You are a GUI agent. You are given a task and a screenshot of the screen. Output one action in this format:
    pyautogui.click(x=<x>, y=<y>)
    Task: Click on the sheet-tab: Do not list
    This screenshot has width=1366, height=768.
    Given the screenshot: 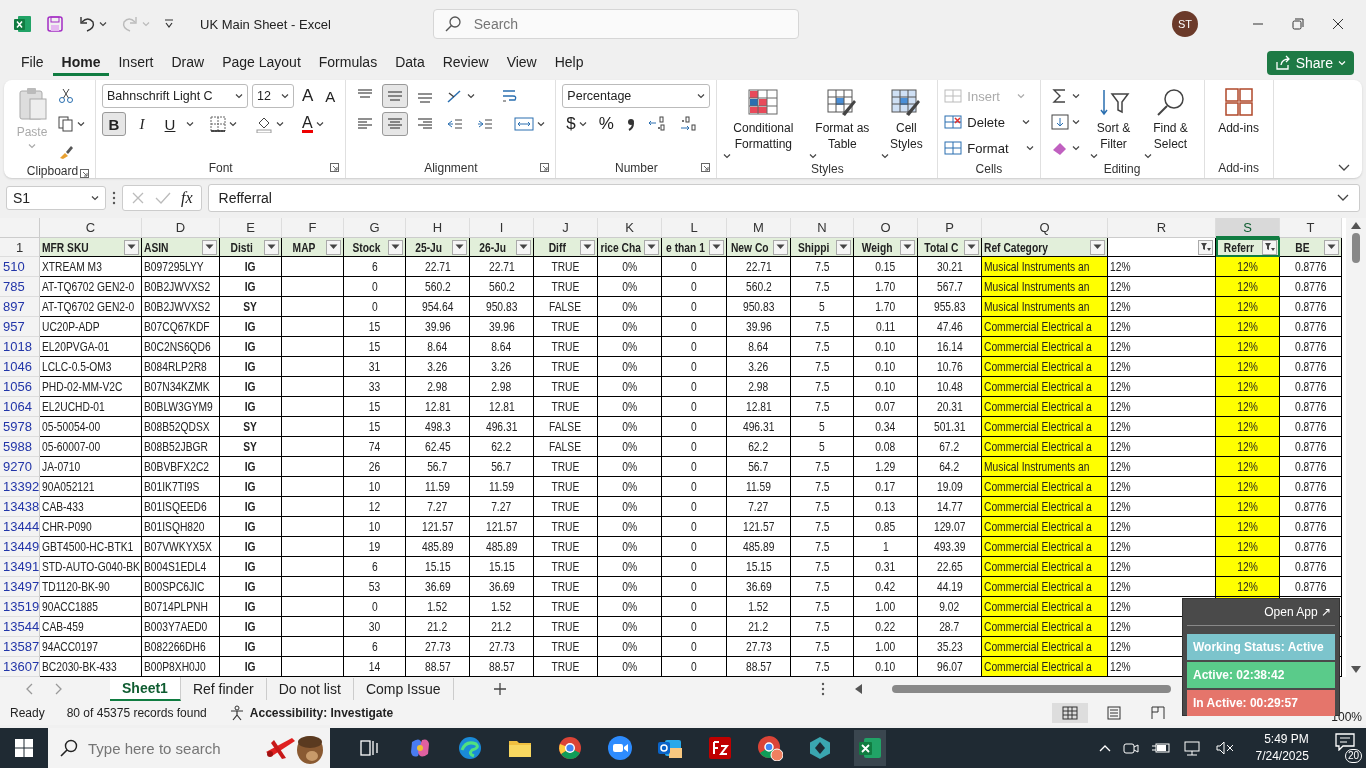 What is the action you would take?
    pyautogui.click(x=310, y=689)
    